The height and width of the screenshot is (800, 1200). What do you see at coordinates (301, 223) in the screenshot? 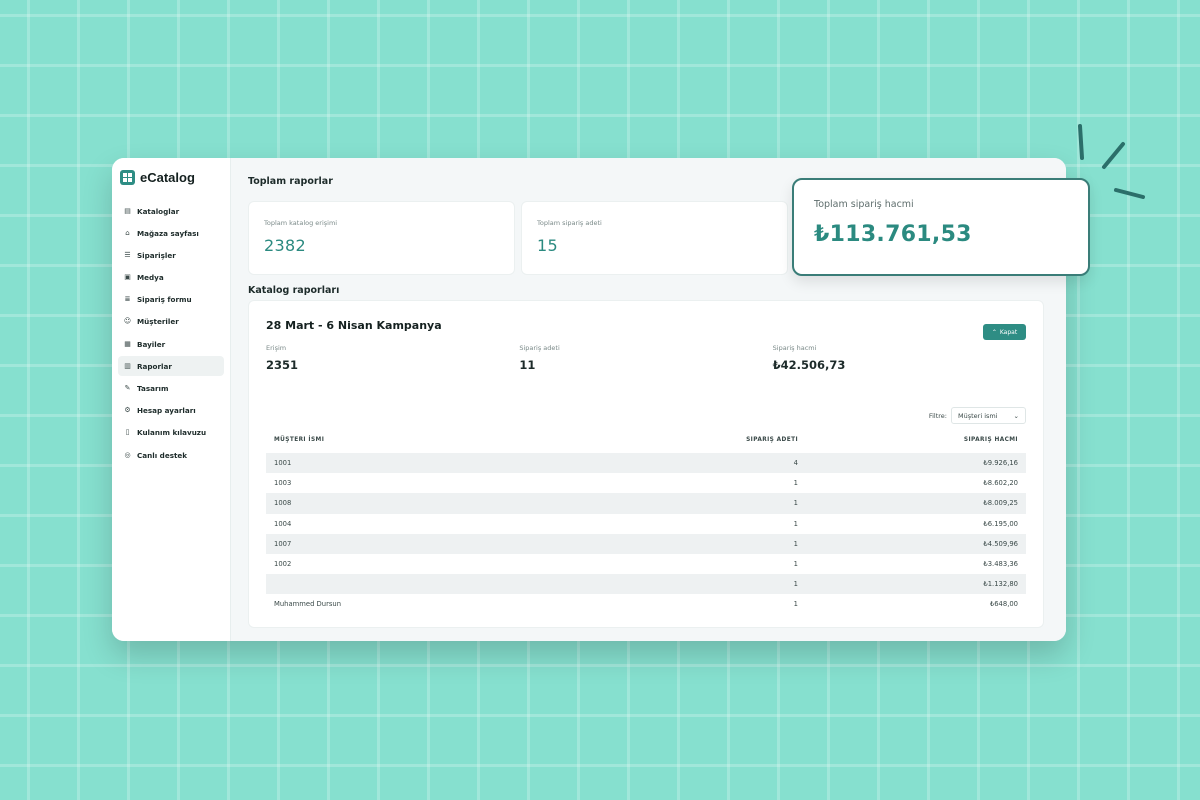
I see `stat-label: Toplam katalog erişimi` at bounding box center [301, 223].